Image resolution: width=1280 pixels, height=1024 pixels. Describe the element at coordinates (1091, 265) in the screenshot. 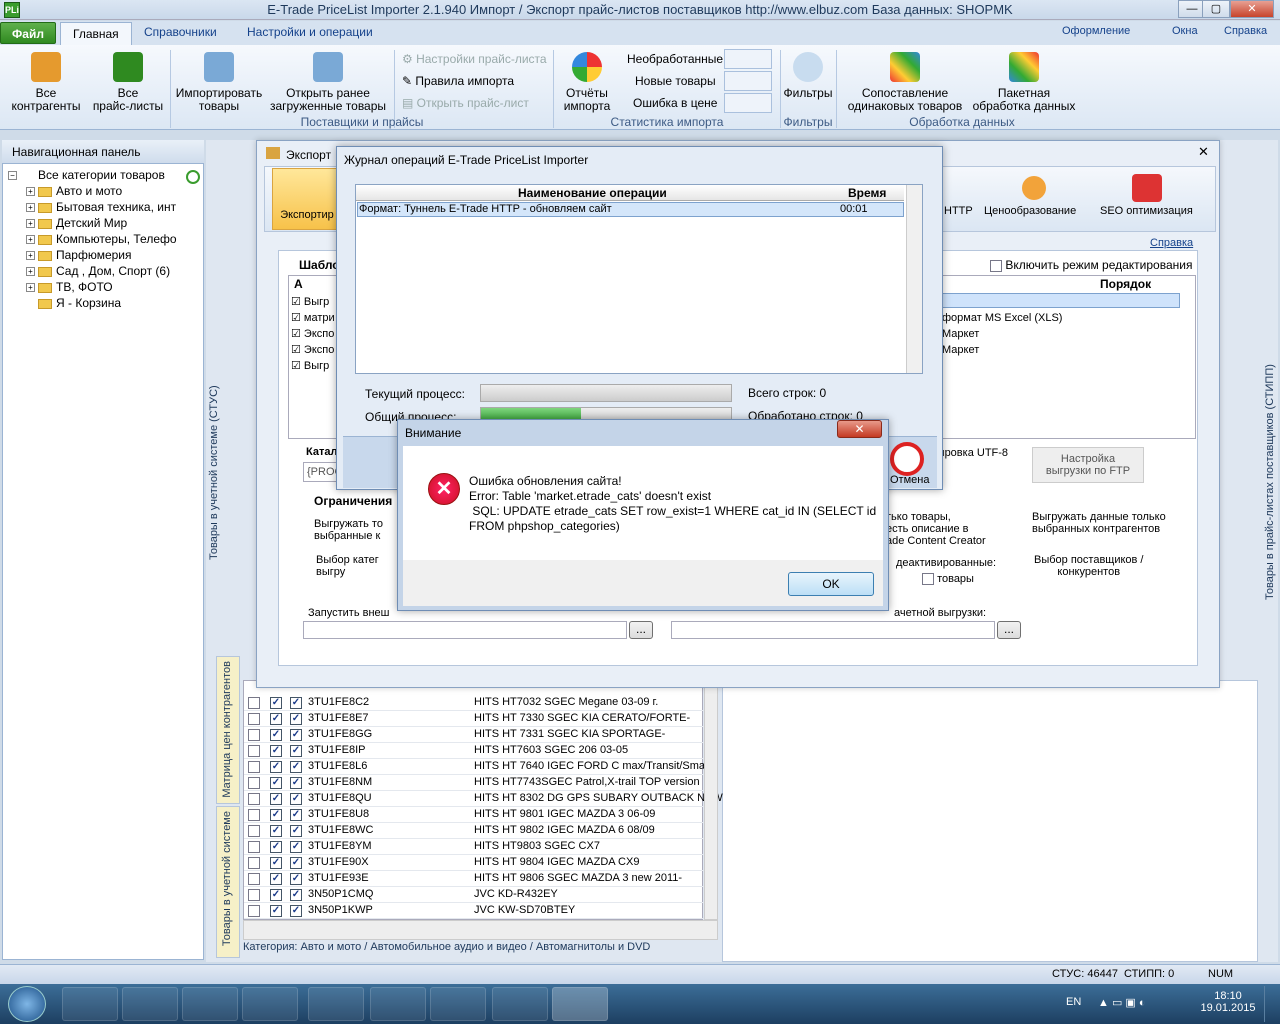

I see `edit-mode-checkbox: Включить режим редактирования` at that location.